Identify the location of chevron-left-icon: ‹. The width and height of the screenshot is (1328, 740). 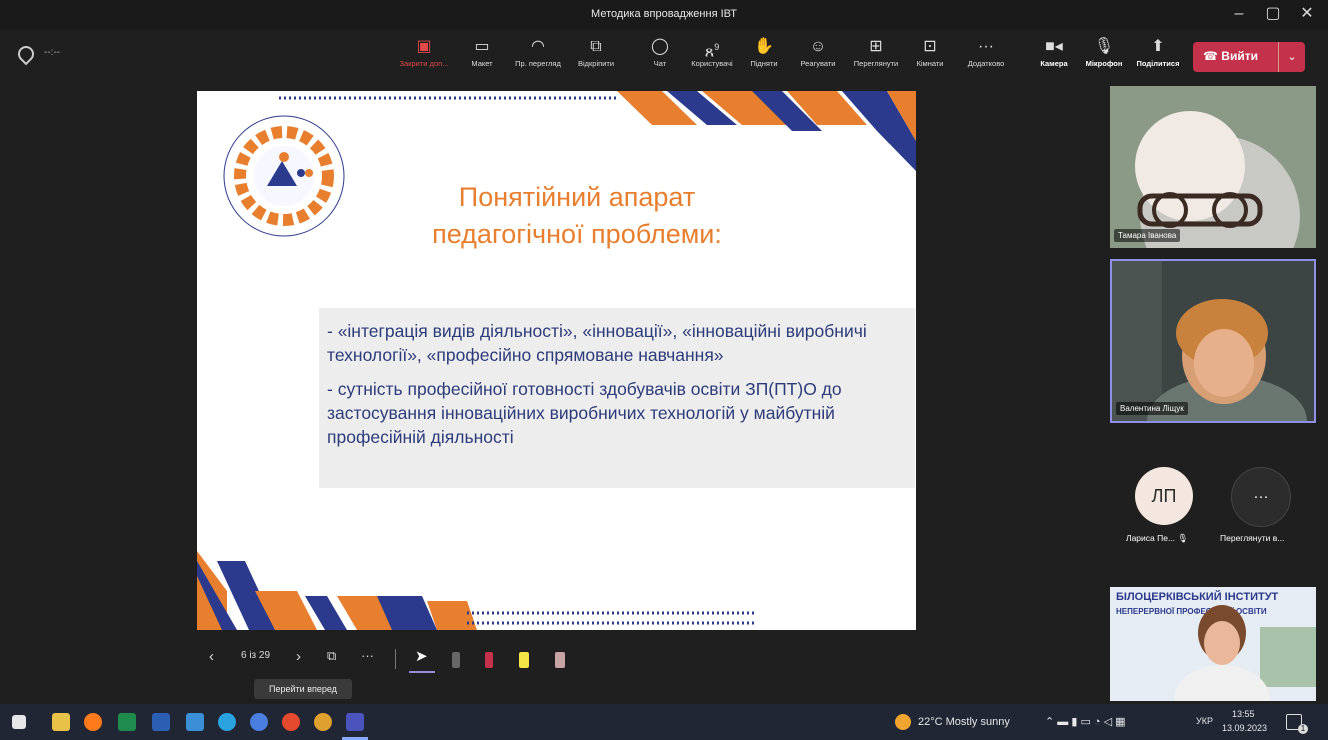
(211, 656).